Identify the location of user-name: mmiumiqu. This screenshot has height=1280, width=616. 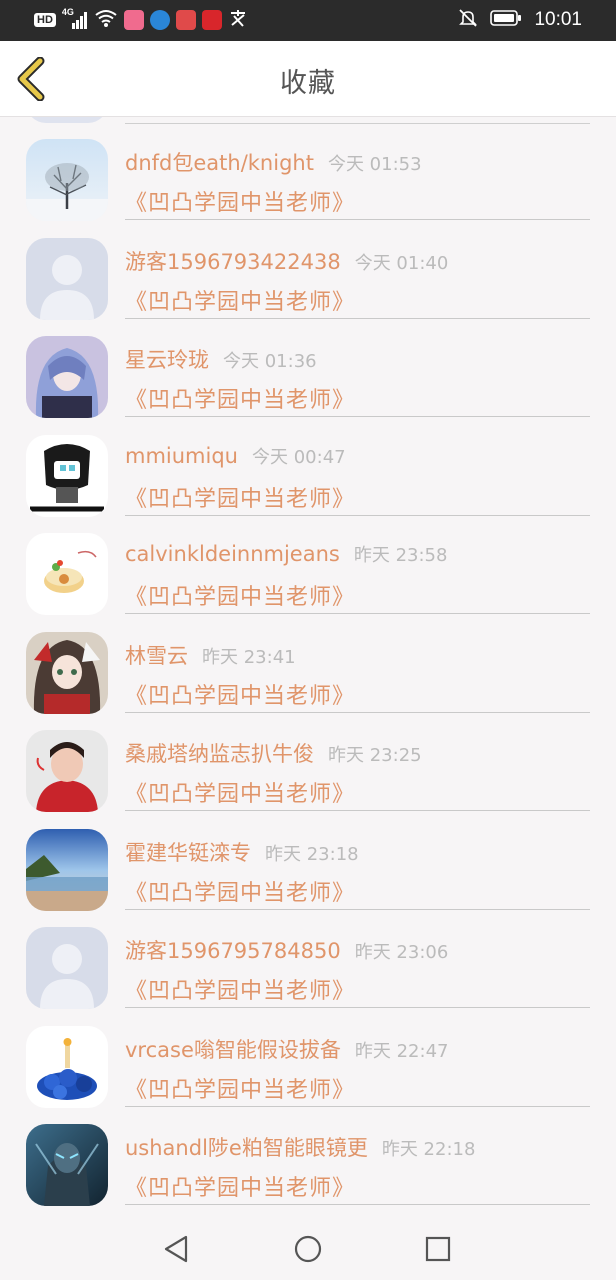
(181, 456).